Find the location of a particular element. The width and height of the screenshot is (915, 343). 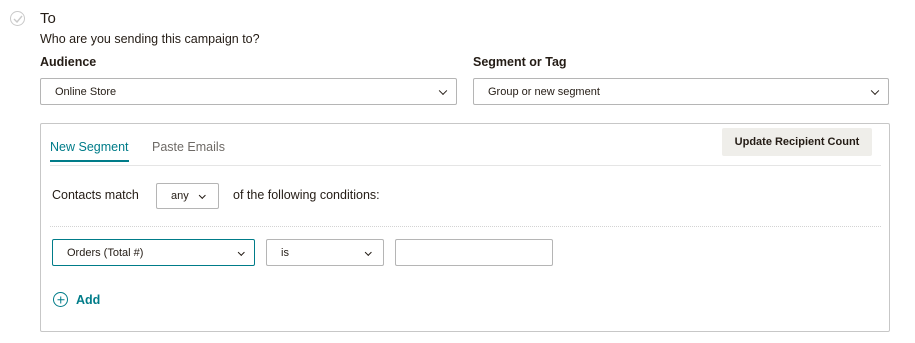

check-circle-icon is located at coordinates (17, 18).